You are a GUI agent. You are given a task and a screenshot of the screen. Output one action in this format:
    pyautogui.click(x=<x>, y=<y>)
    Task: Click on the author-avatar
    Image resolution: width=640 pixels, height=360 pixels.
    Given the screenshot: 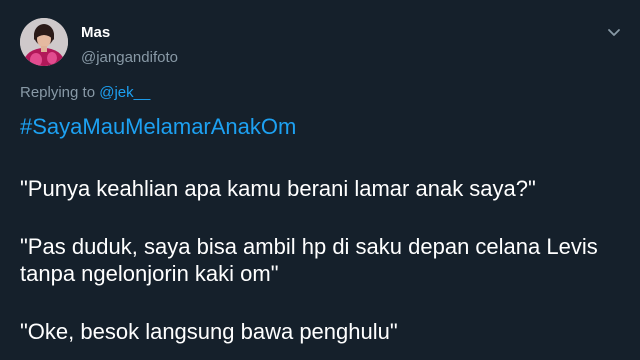 What is the action you would take?
    pyautogui.click(x=44, y=42)
    